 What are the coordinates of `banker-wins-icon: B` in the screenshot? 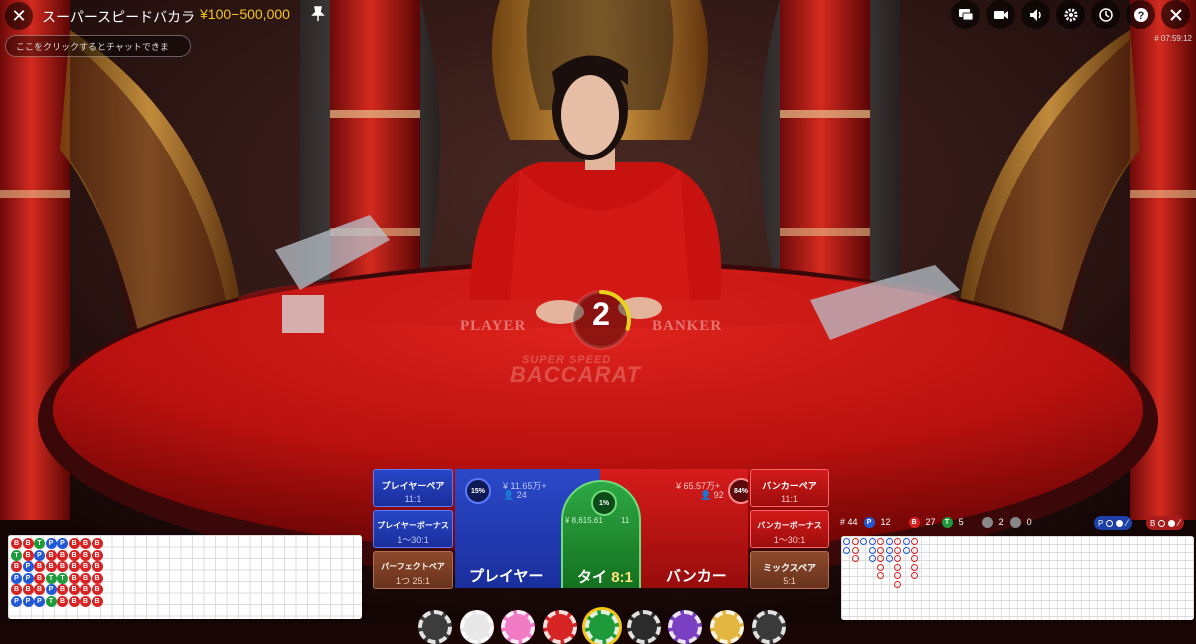 It's located at (914, 522).